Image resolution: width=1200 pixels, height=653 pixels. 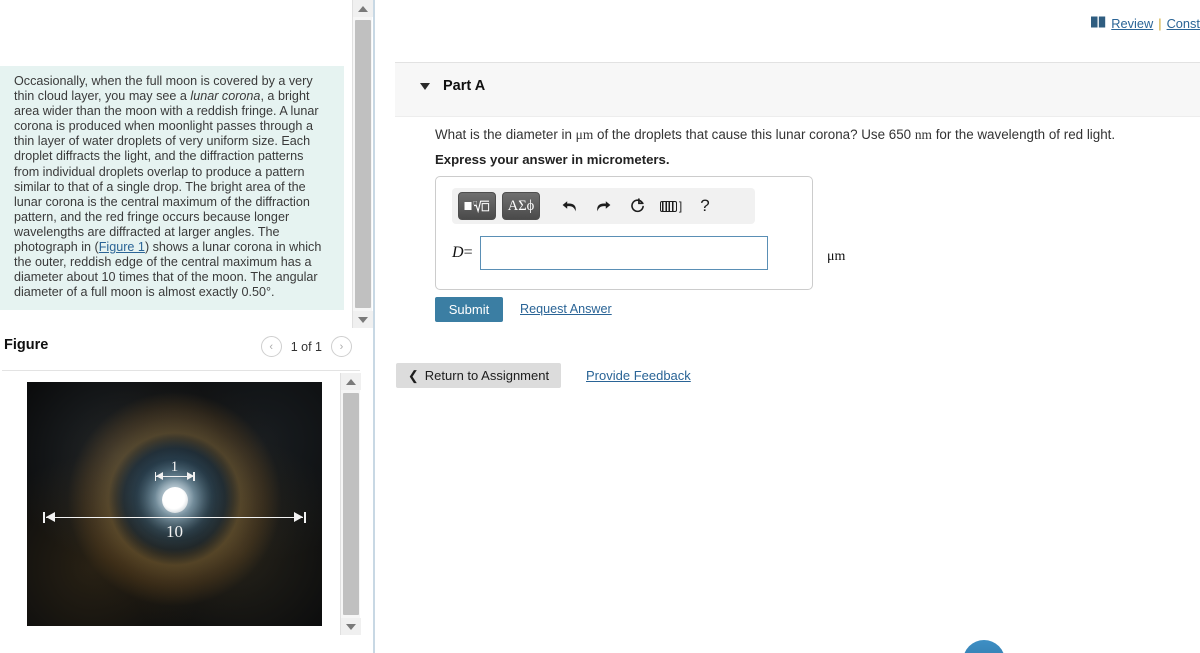 I want to click on figure-scroll-up-button, so click(x=351, y=381).